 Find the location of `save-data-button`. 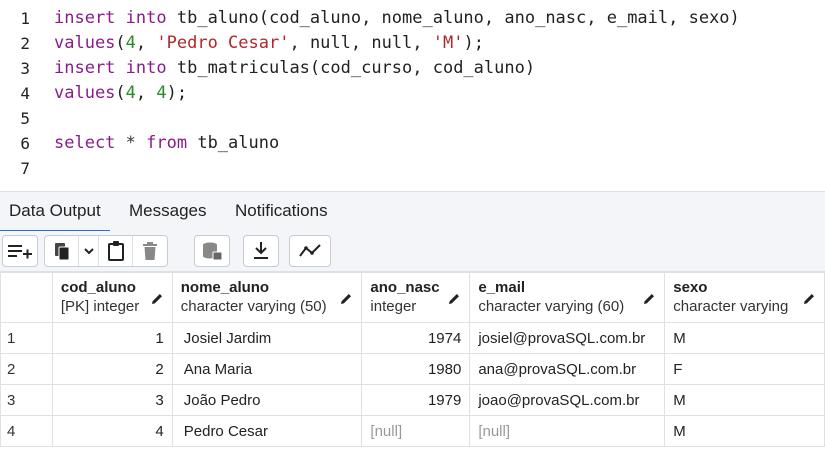

save-data-button is located at coordinates (212, 251).